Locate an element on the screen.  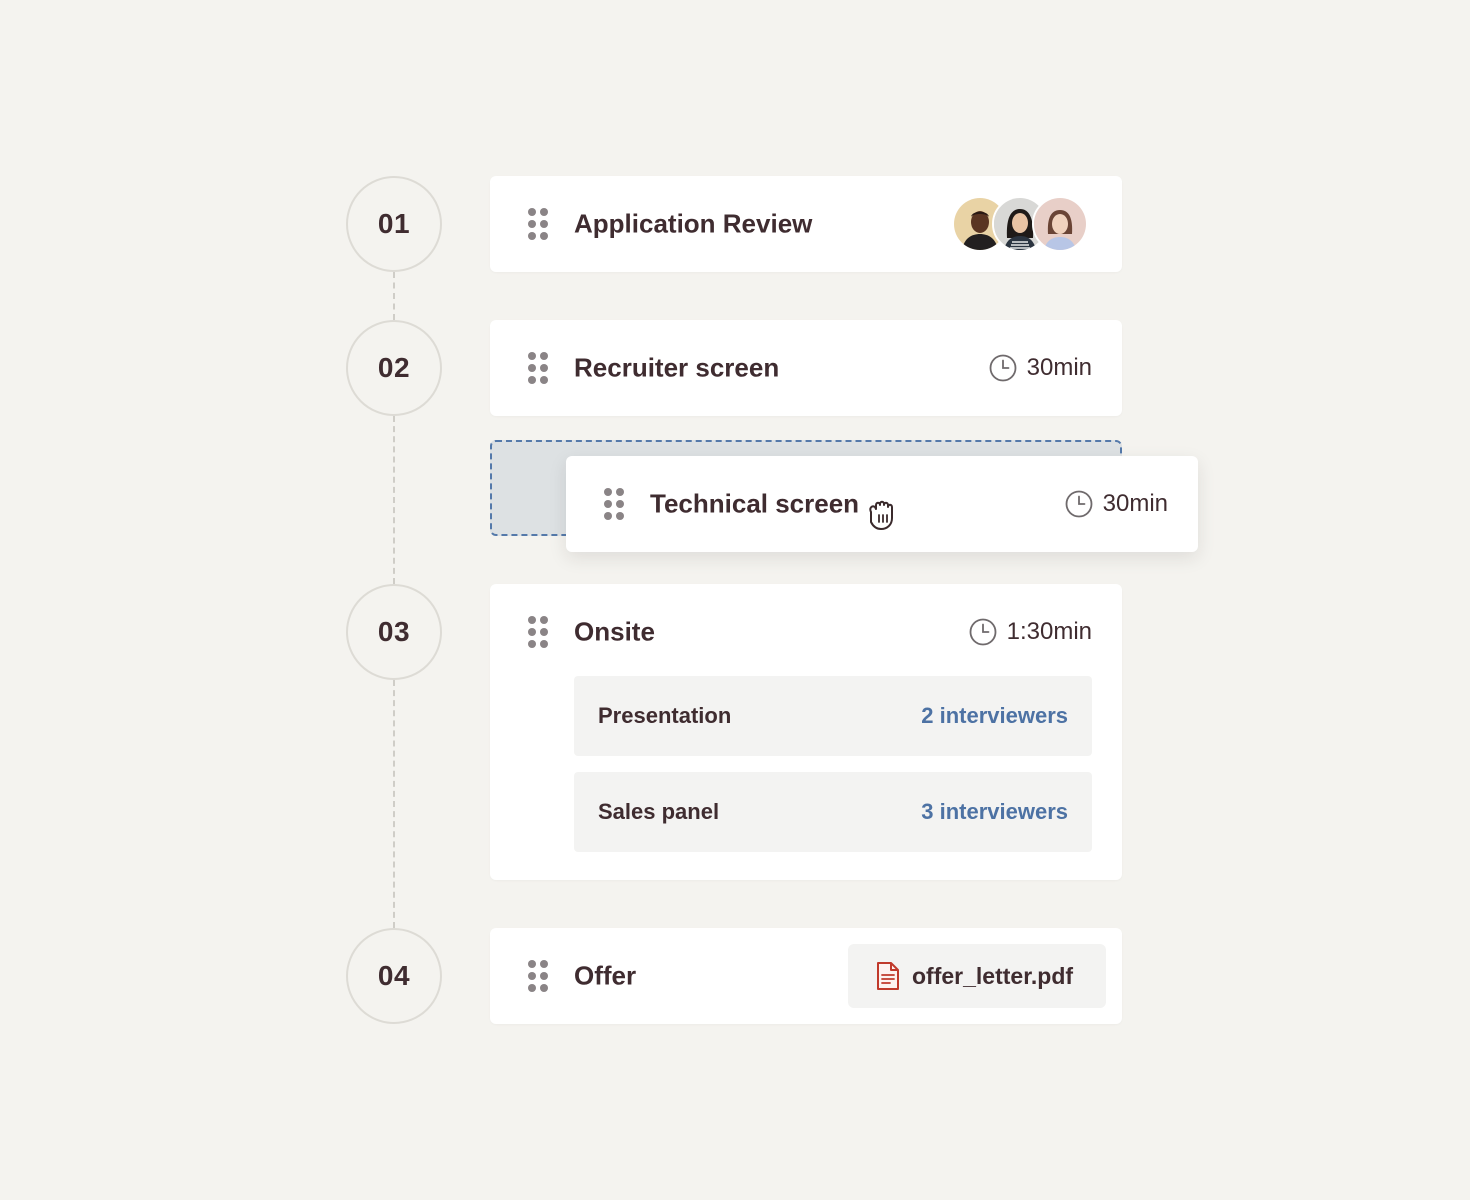
stage-title: Application Review is located at coordinates (693, 223).